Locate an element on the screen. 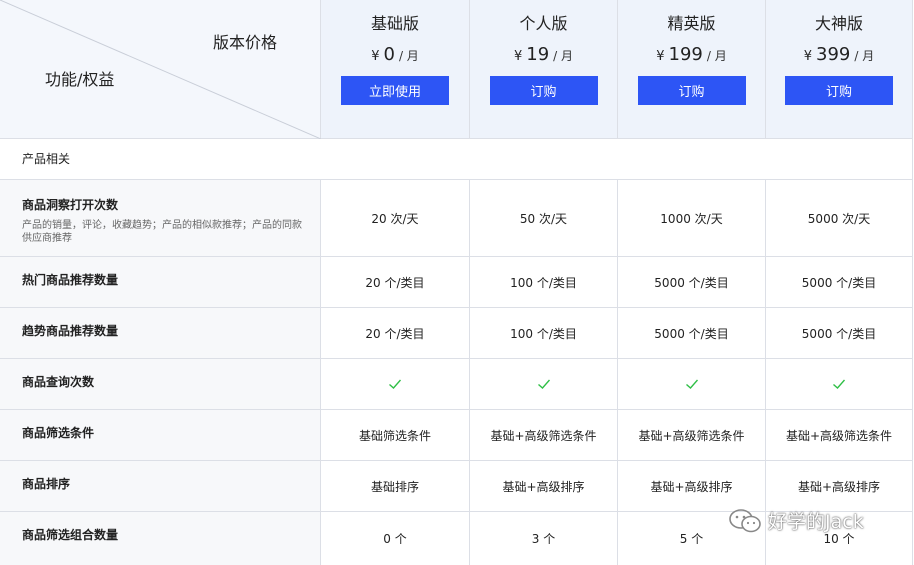 The height and width of the screenshot is (565, 914). corner-cell: 版本价格 功能/权益 is located at coordinates (160, 69).